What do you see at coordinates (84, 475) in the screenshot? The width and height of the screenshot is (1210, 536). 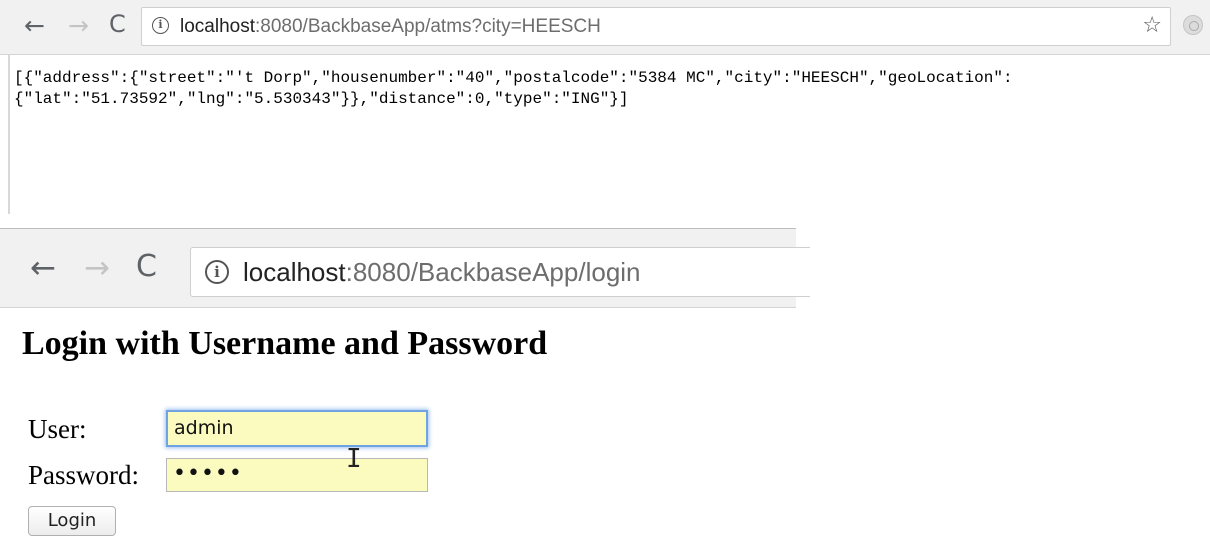 I see `password-label: Password:` at bounding box center [84, 475].